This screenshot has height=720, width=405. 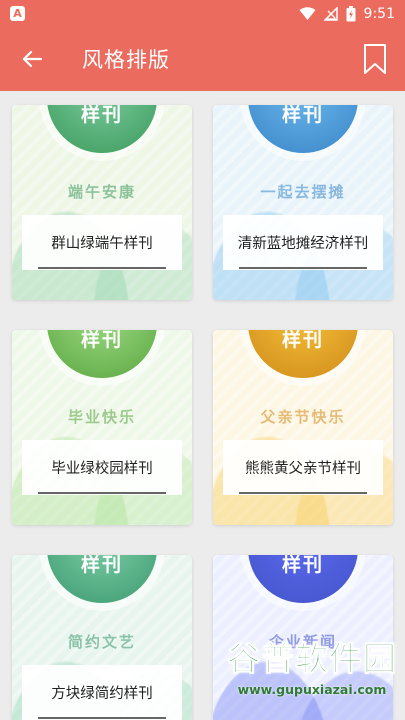 I want to click on app-notification-icon: A, so click(x=17, y=13).